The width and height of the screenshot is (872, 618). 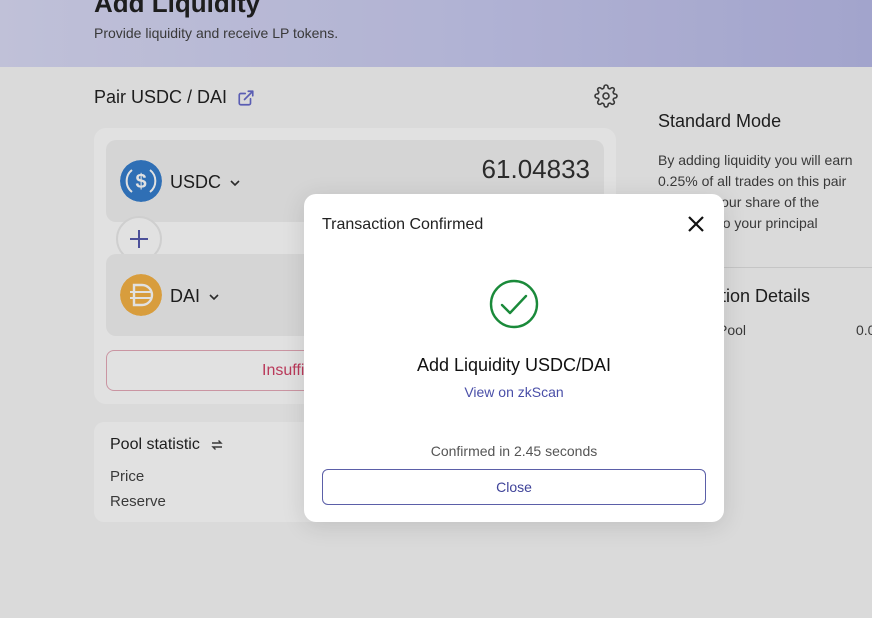 What do you see at coordinates (514, 451) in the screenshot?
I see `confirmed-time-text: Confirmed in 2.45 seconds` at bounding box center [514, 451].